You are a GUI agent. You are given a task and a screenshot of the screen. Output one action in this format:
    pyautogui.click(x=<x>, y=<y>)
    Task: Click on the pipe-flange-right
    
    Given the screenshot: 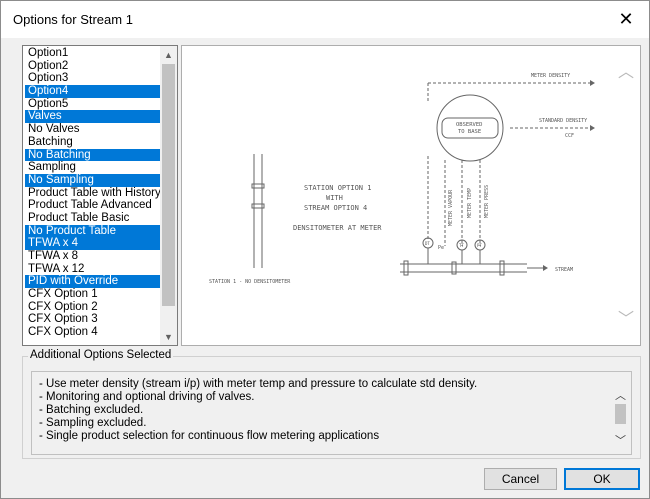 What is the action you would take?
    pyautogui.click(x=502, y=268)
    